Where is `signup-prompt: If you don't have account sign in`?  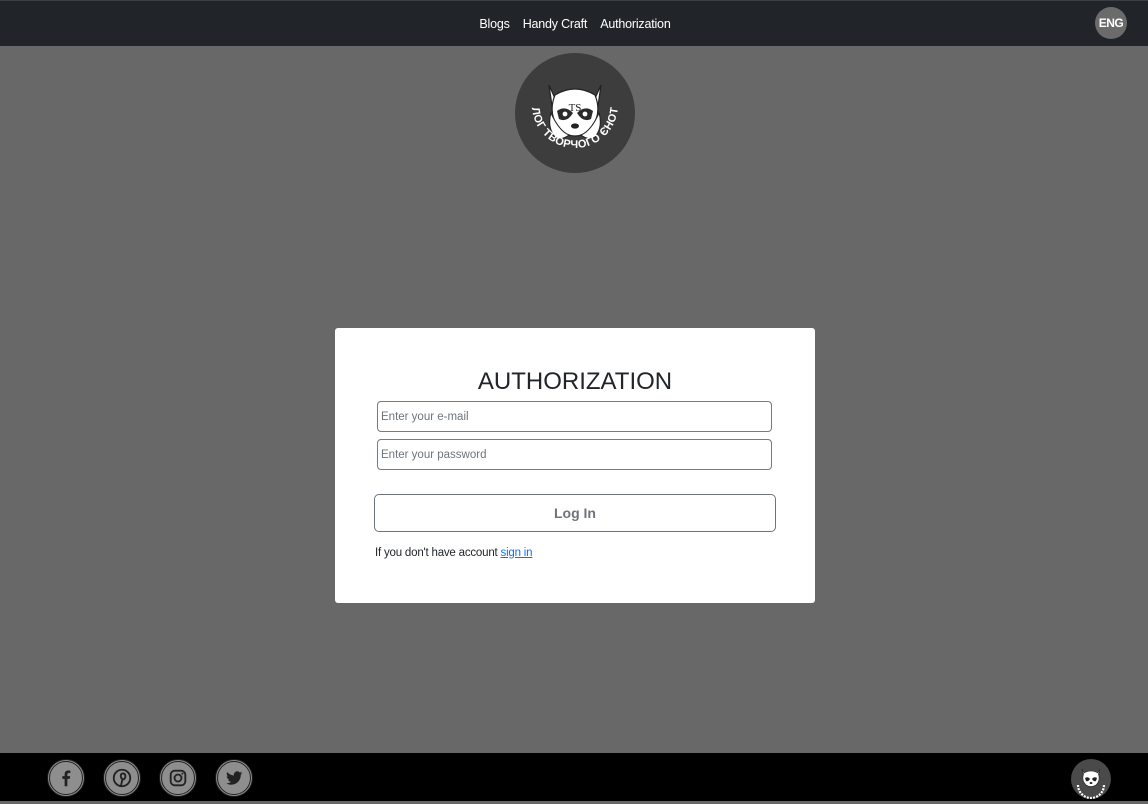 signup-prompt: If you don't have account sign in is located at coordinates (454, 553).